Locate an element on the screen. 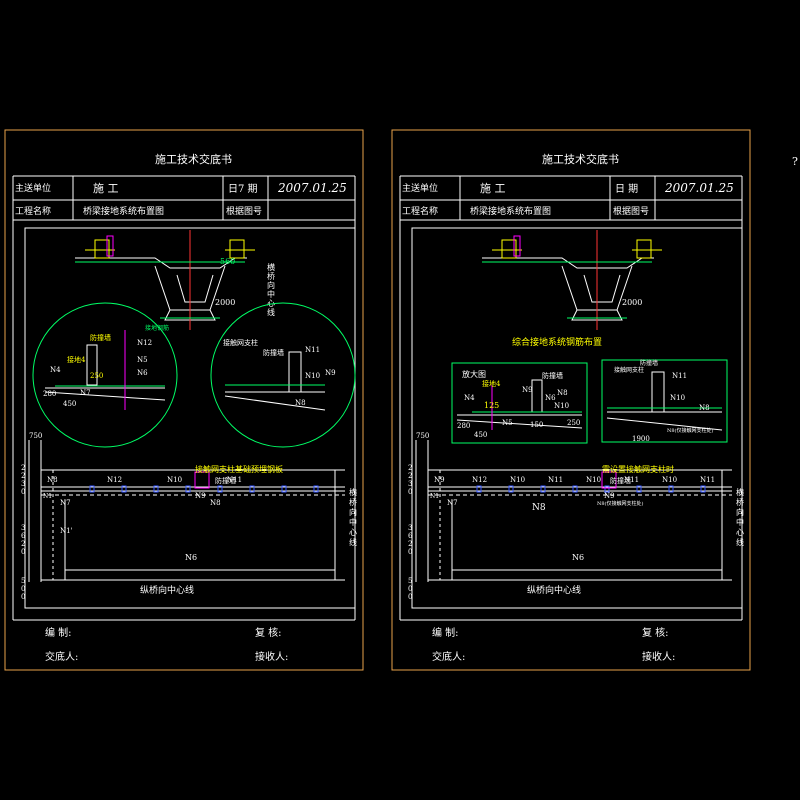  enlarged-title: 放大图 is located at coordinates (474, 374).